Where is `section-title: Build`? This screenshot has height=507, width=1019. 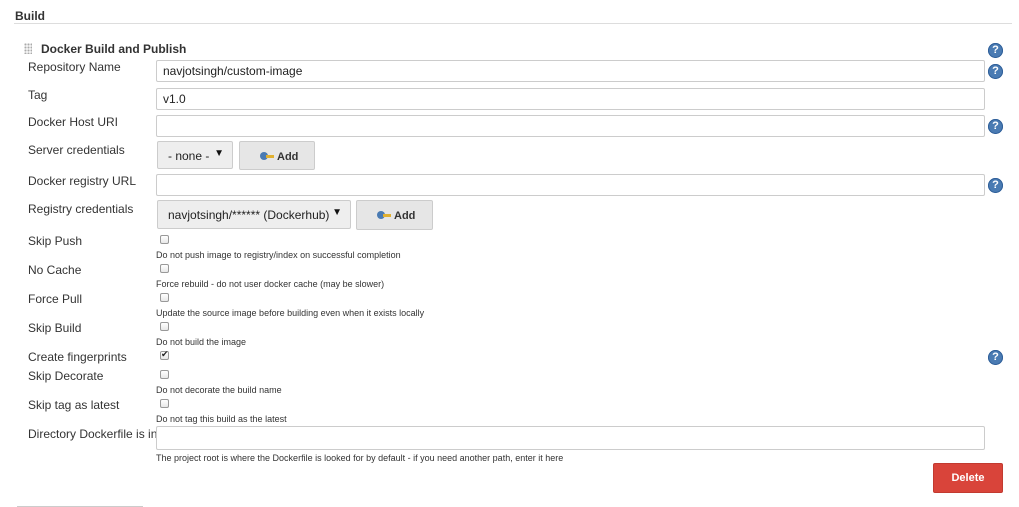
section-title: Build is located at coordinates (30, 16).